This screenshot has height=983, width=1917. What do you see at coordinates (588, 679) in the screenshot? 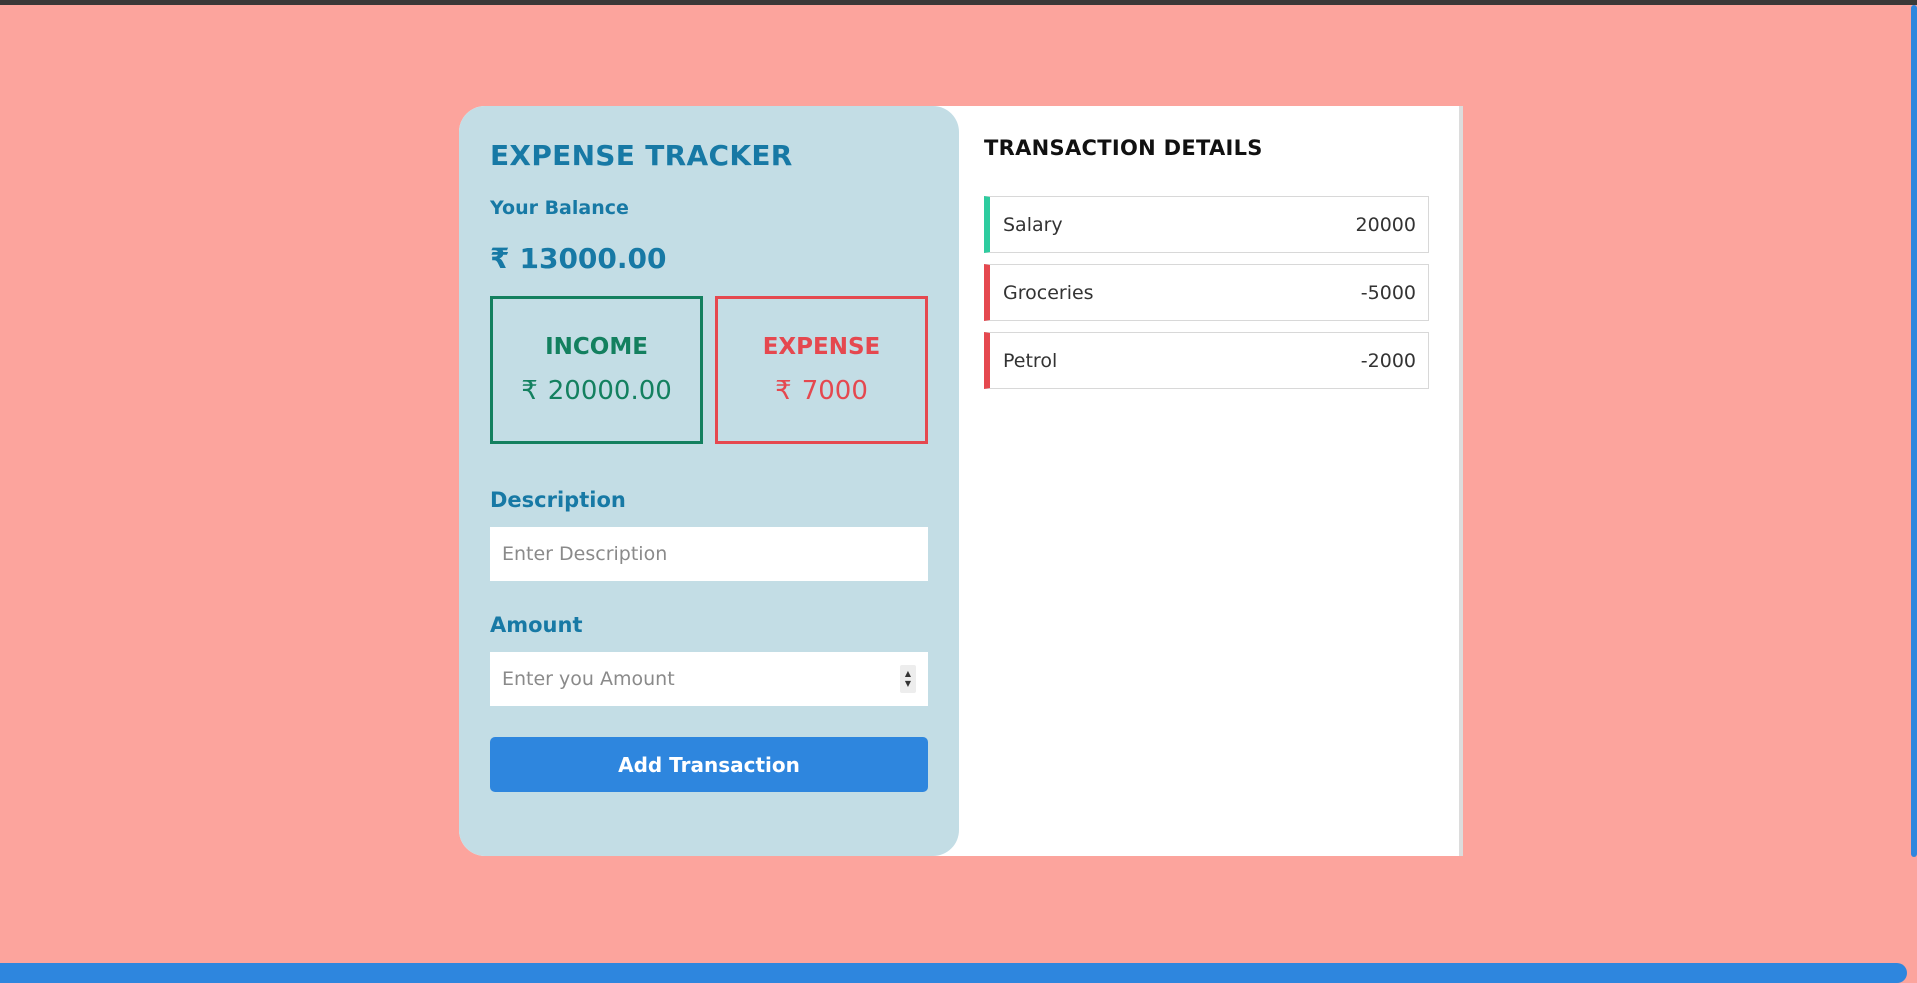
I see `amount-placeholder: Enter you Amount` at bounding box center [588, 679].